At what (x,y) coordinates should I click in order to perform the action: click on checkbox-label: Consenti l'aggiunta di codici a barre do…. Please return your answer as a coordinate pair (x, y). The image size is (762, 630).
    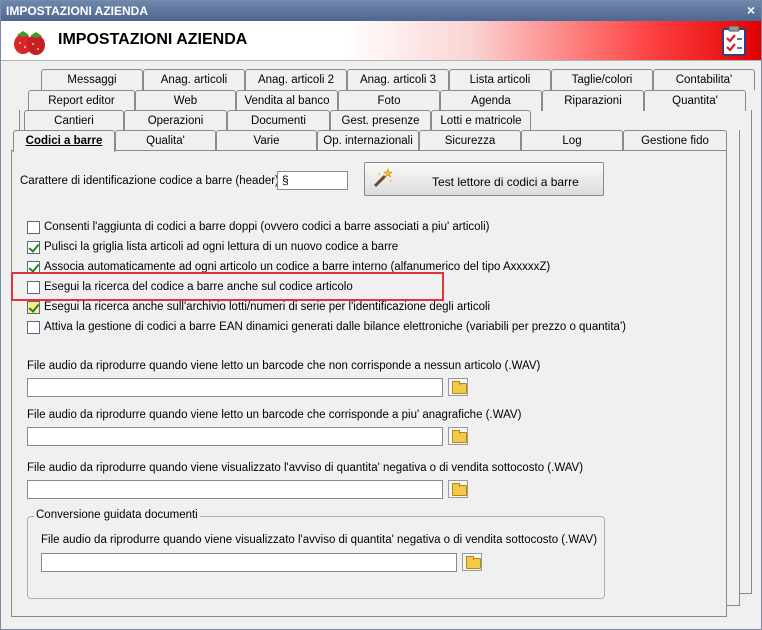
    Looking at the image, I should click on (267, 227).